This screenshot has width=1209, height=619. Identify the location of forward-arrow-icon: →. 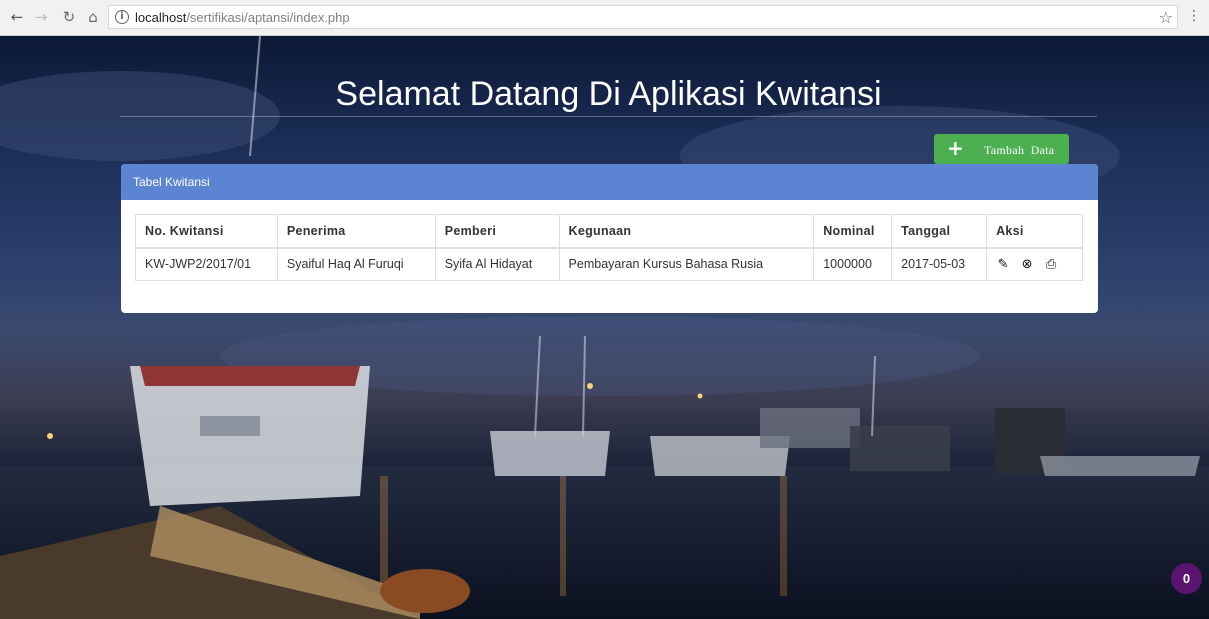
(41, 17).